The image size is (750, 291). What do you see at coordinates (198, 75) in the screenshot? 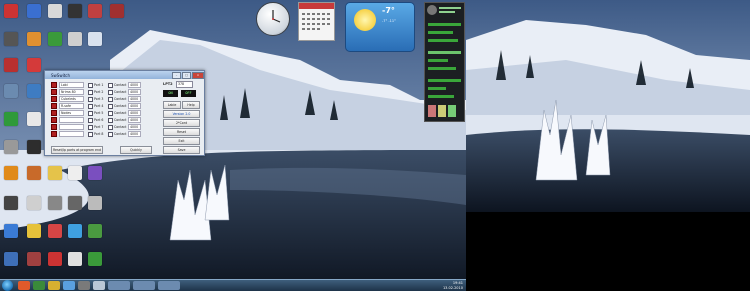
I see `close-icon: ×` at bounding box center [198, 75].